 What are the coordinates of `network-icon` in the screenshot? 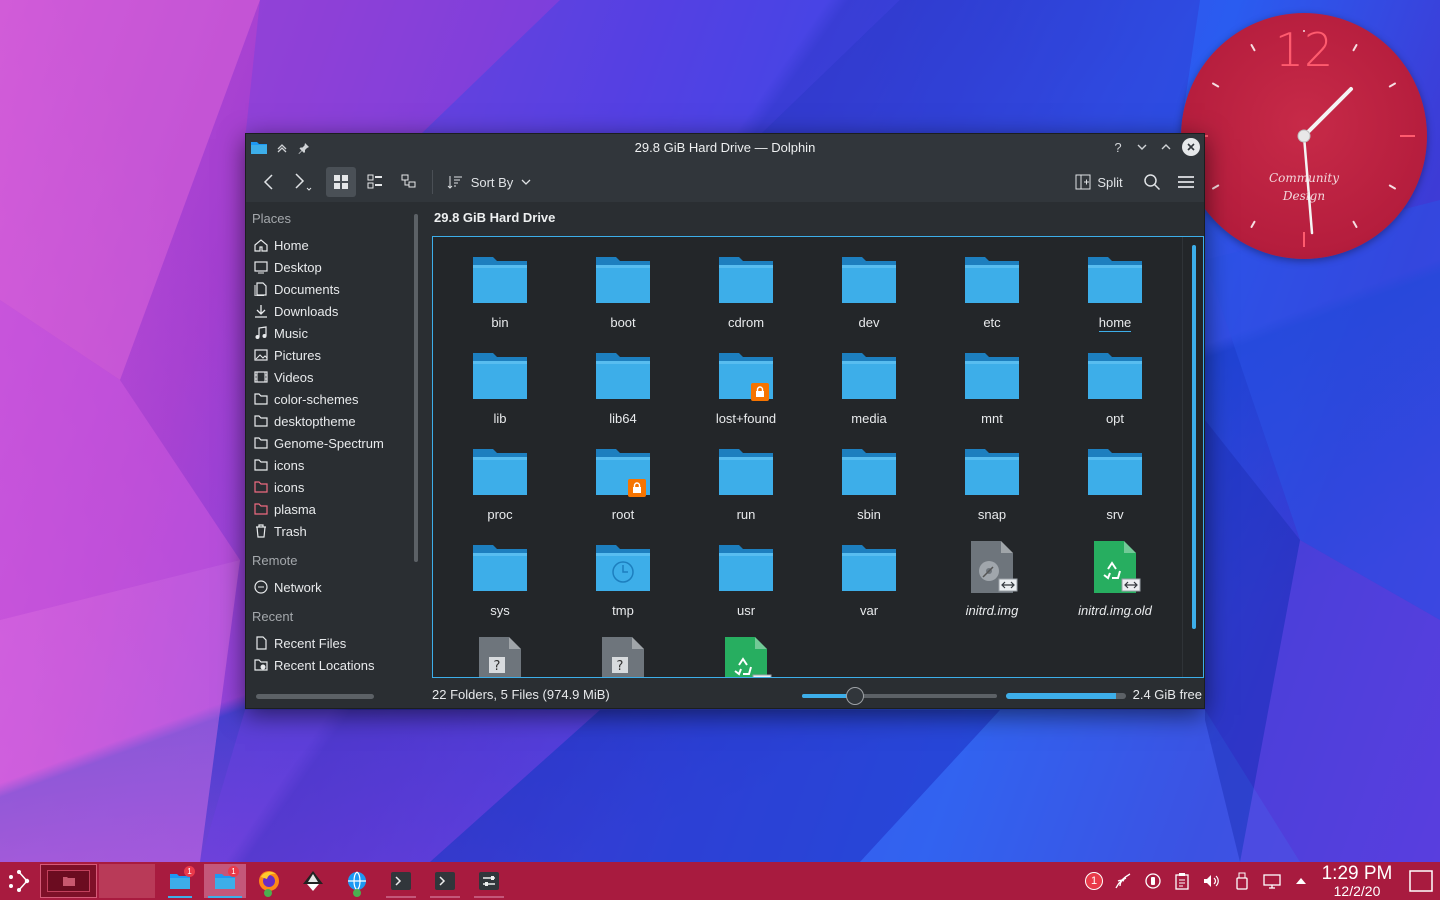 It's located at (261, 587).